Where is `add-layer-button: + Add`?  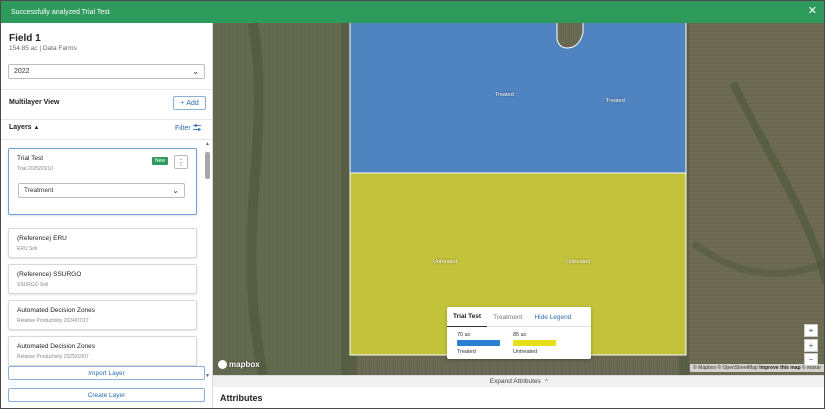 add-layer-button: + Add is located at coordinates (189, 103).